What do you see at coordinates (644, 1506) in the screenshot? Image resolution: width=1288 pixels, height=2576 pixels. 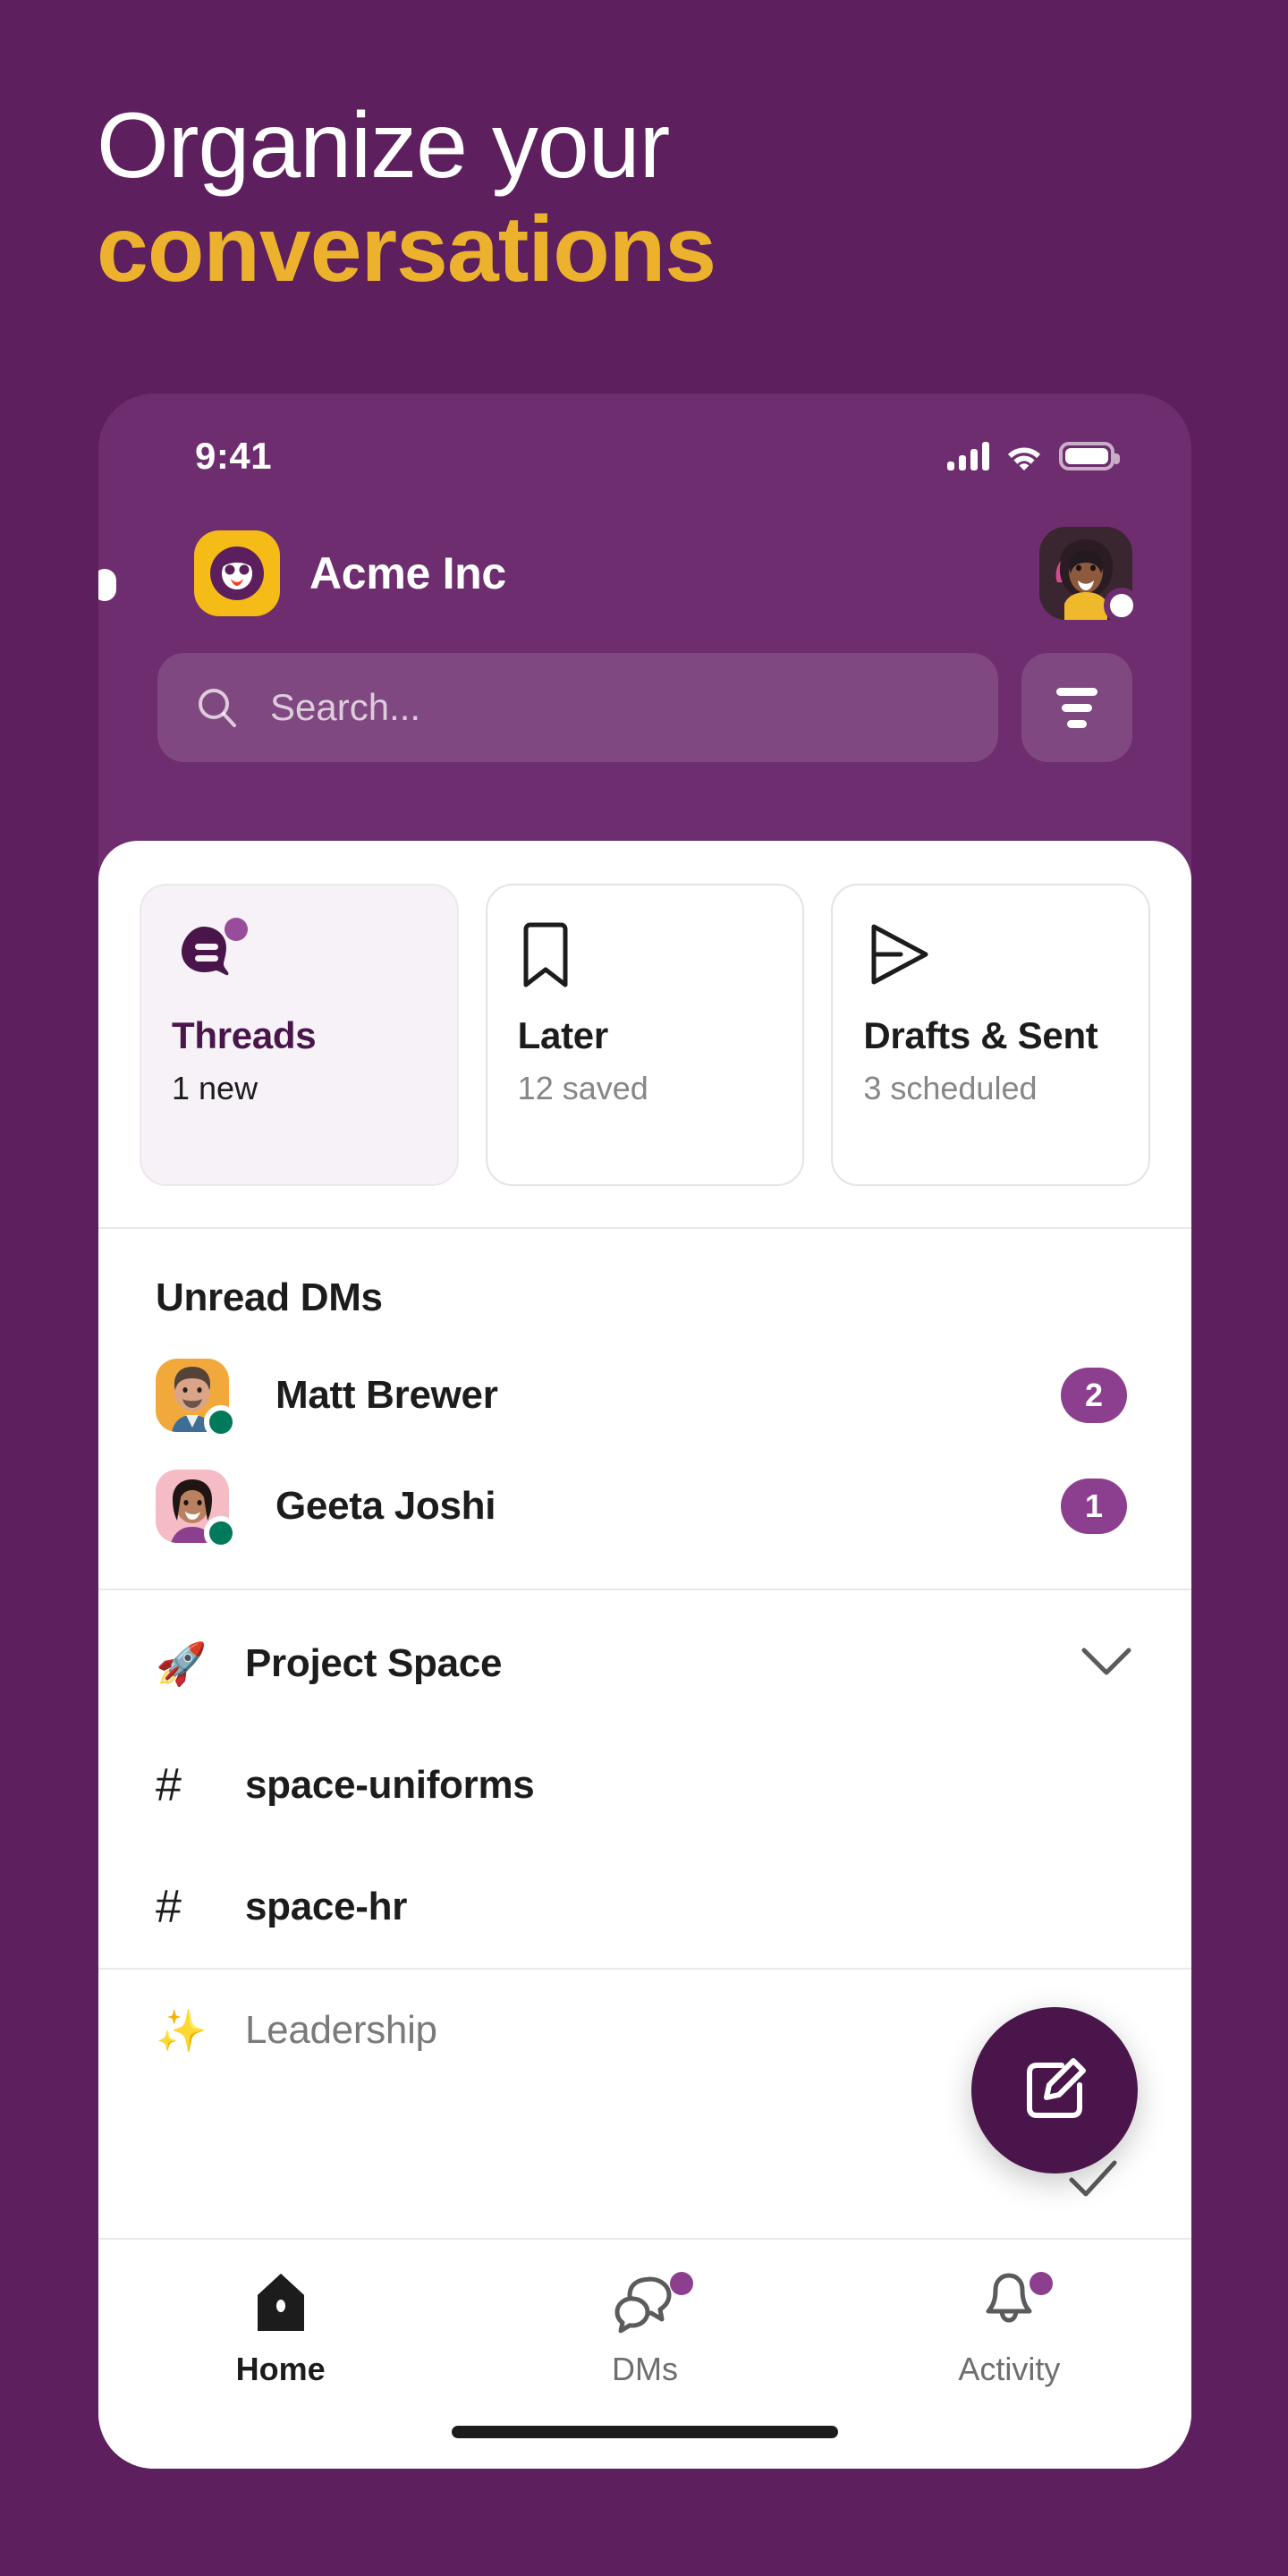 I see `list-item: Geeta Joshi 1` at bounding box center [644, 1506].